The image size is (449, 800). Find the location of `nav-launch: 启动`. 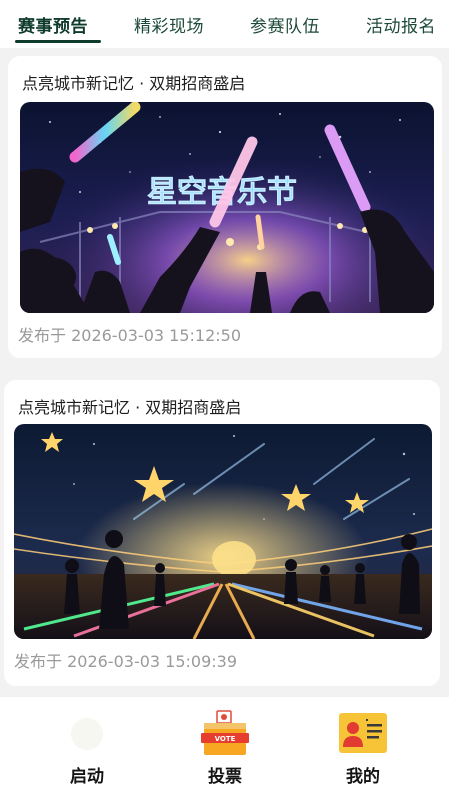

nav-launch: 启动 is located at coordinates (87, 748).